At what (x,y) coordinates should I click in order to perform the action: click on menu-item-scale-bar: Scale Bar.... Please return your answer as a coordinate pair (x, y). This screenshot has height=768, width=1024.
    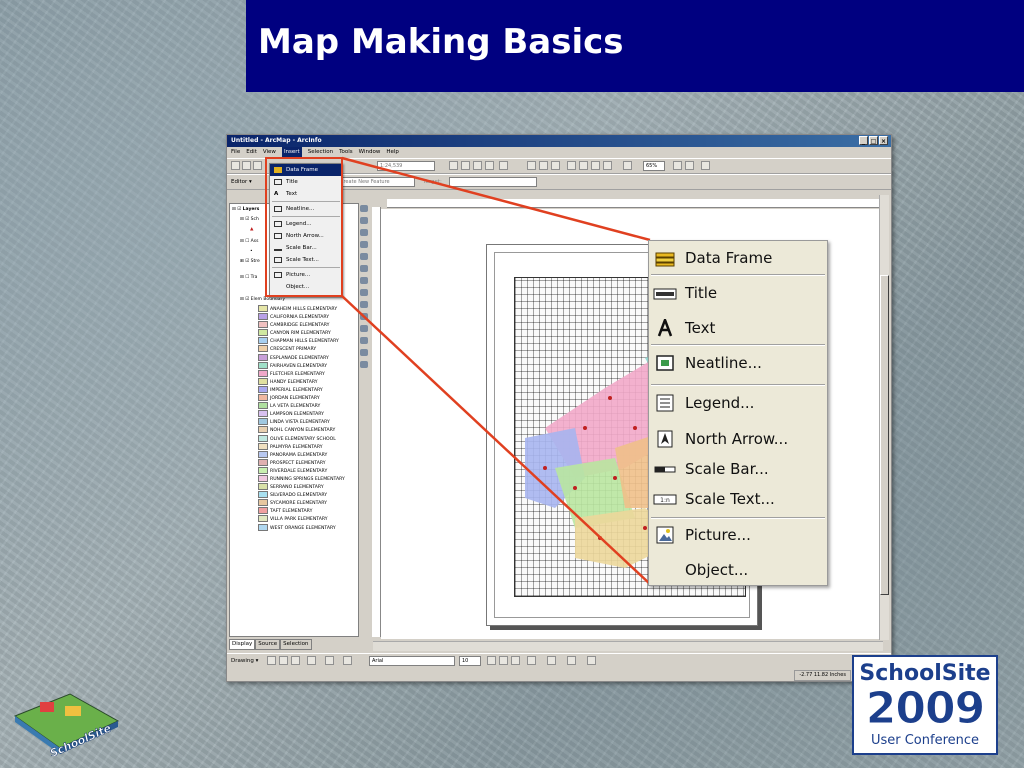
    Looking at the image, I should click on (738, 469).